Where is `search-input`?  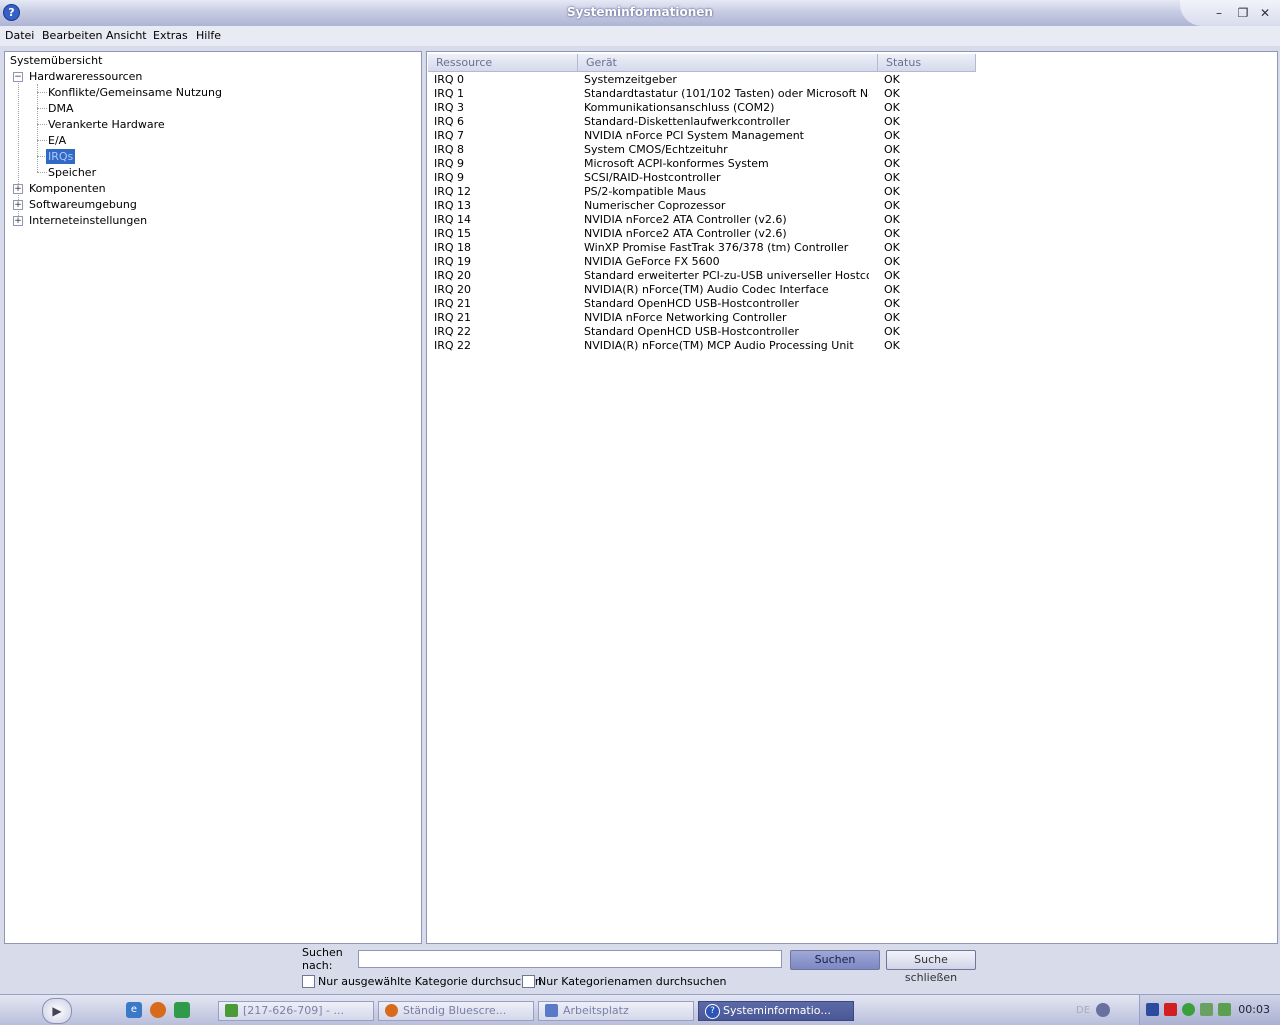
search-input is located at coordinates (570, 959).